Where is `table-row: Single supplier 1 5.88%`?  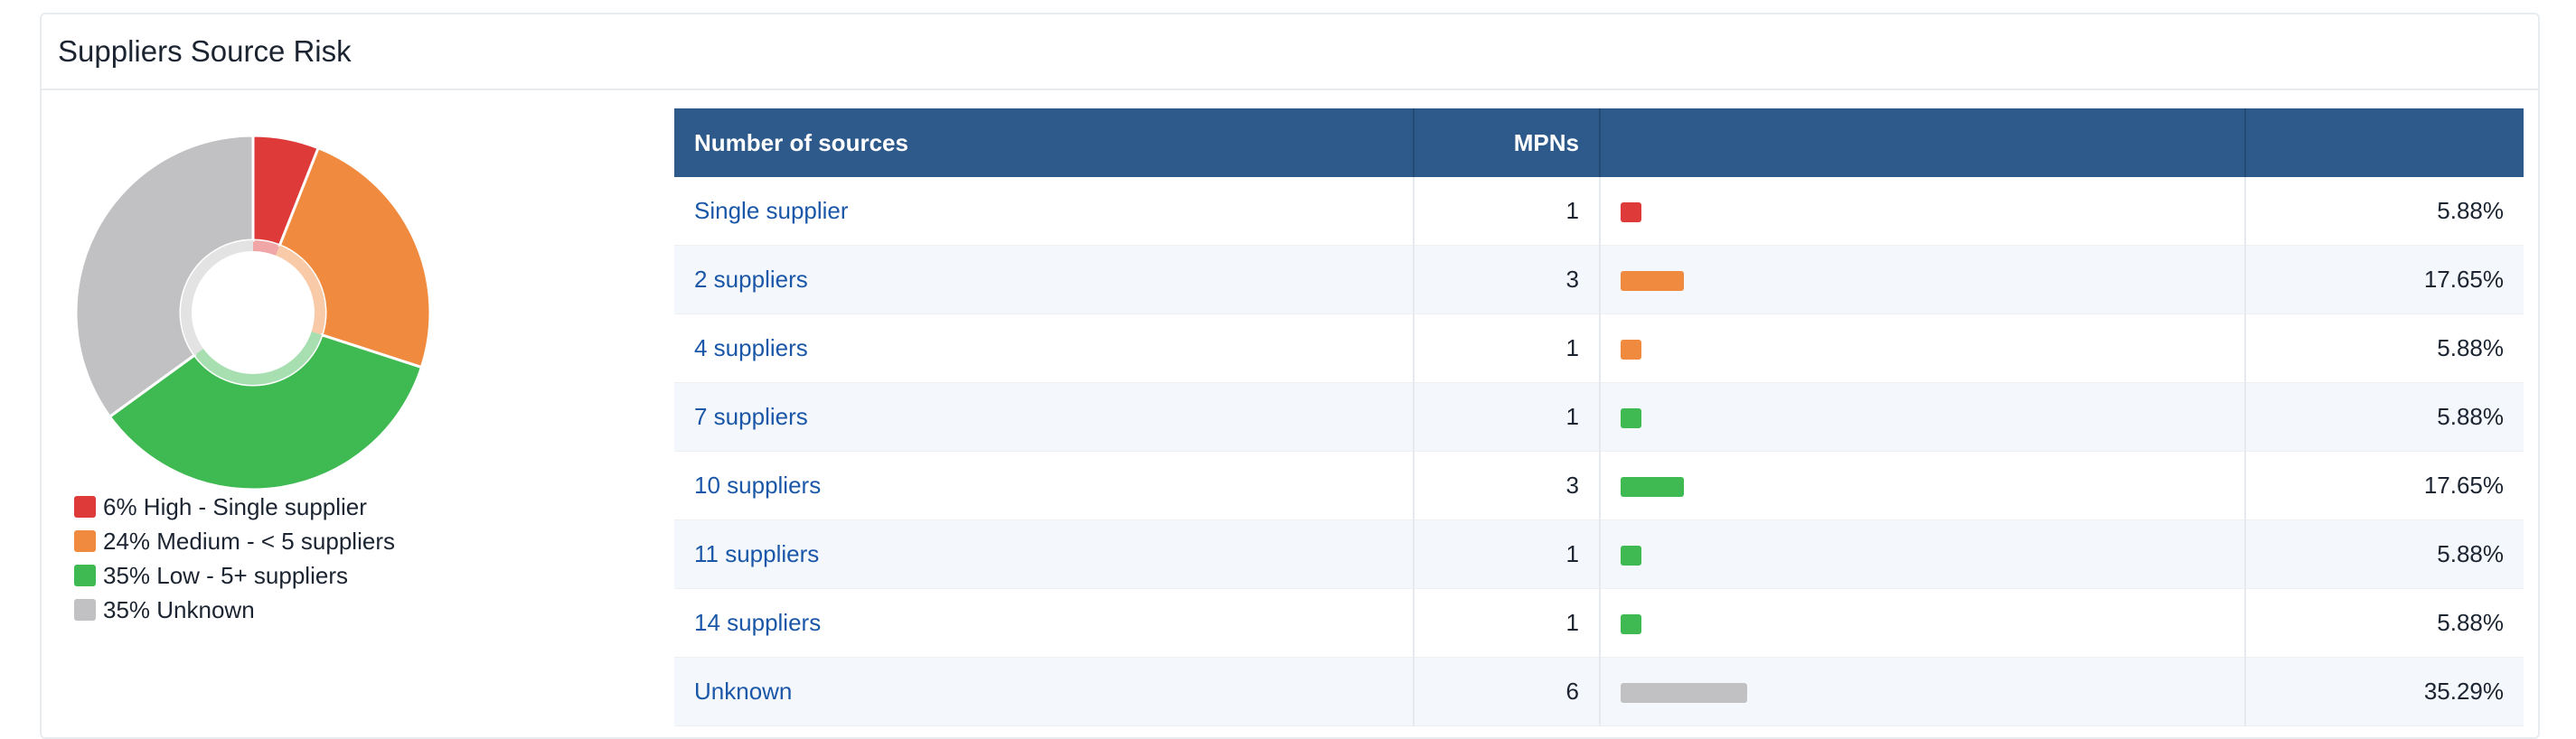
table-row: Single supplier 1 5.88% is located at coordinates (1599, 211).